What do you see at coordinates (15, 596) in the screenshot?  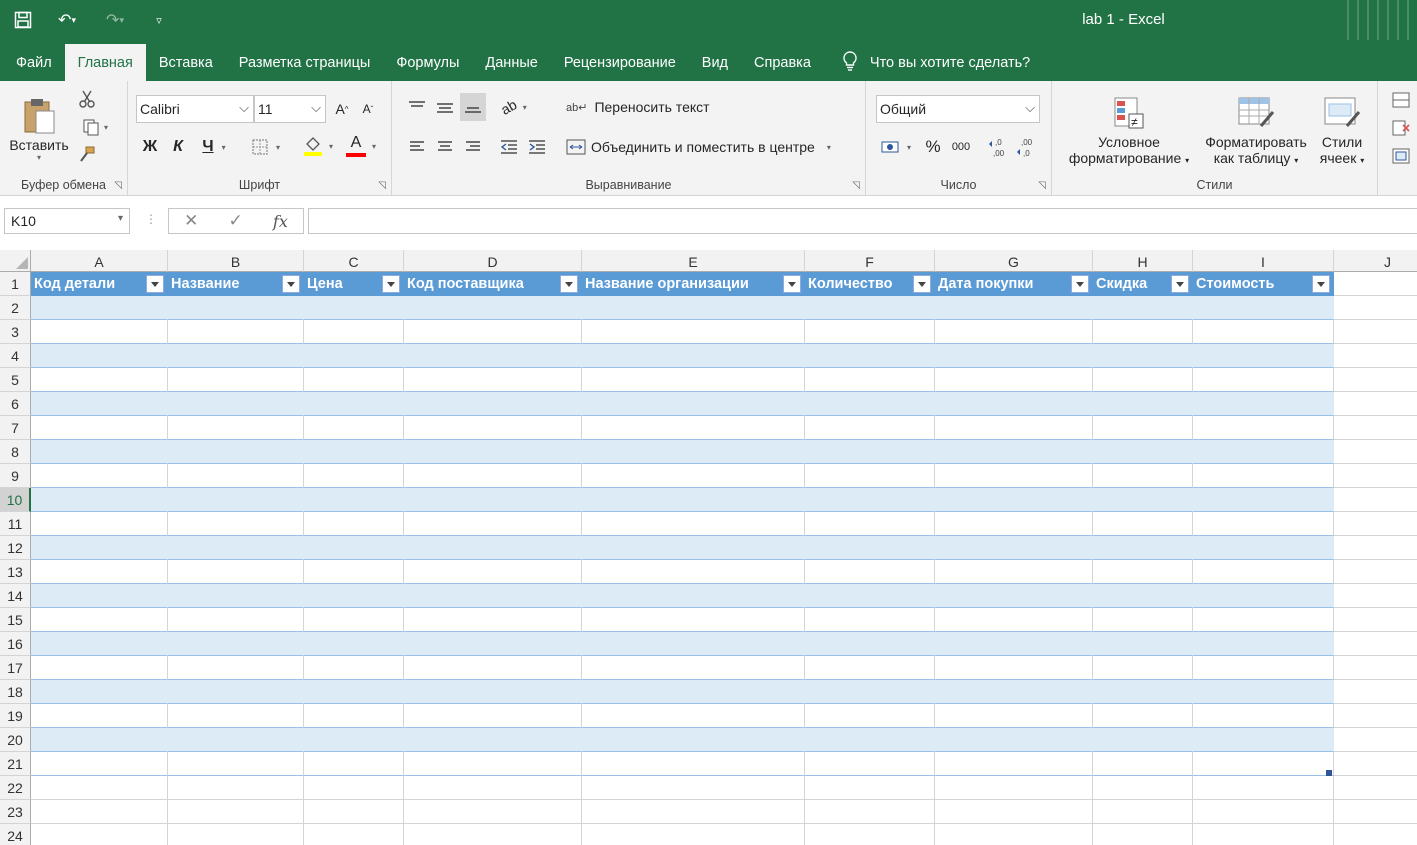 I see `row-header: 14` at bounding box center [15, 596].